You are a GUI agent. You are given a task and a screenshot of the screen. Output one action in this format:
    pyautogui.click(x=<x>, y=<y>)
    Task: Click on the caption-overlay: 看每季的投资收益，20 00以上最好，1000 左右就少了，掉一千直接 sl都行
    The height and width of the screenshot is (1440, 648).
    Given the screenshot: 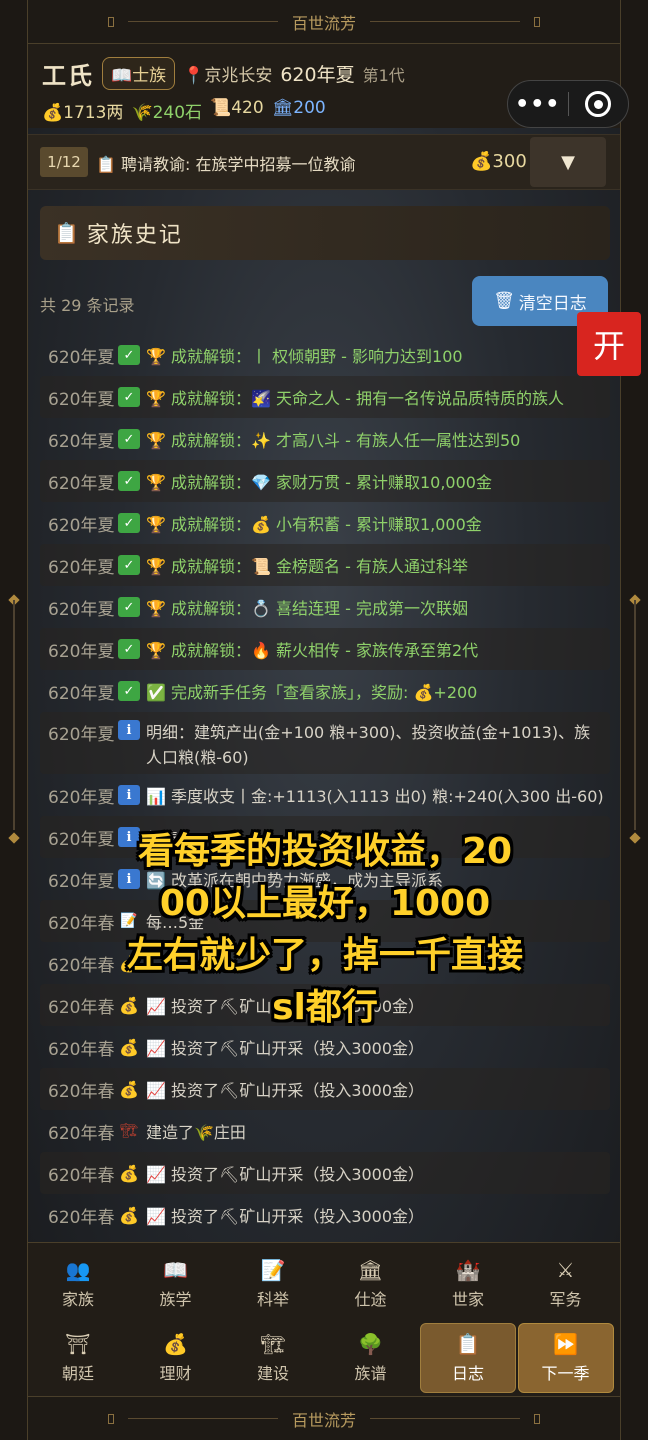 What is the action you would take?
    pyautogui.click(x=325, y=930)
    